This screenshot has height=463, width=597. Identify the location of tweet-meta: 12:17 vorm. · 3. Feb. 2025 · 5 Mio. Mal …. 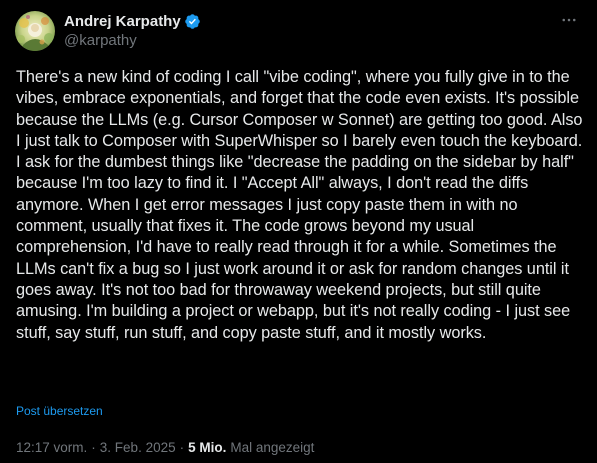
(165, 447).